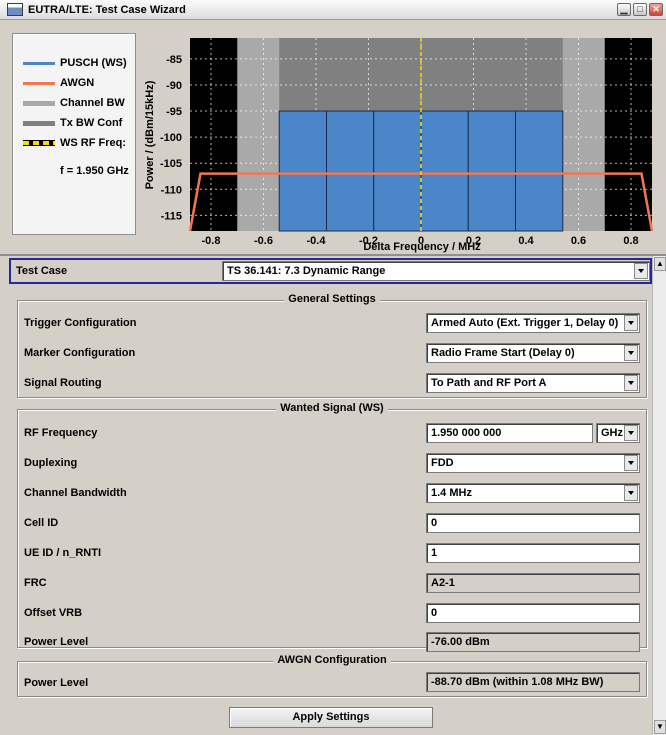 Image resolution: width=666 pixels, height=735 pixels. What do you see at coordinates (333, 10) in the screenshot?
I see `title-bar: EUTRA/LTE: Test Case Wizard ▁ □ ✕` at bounding box center [333, 10].